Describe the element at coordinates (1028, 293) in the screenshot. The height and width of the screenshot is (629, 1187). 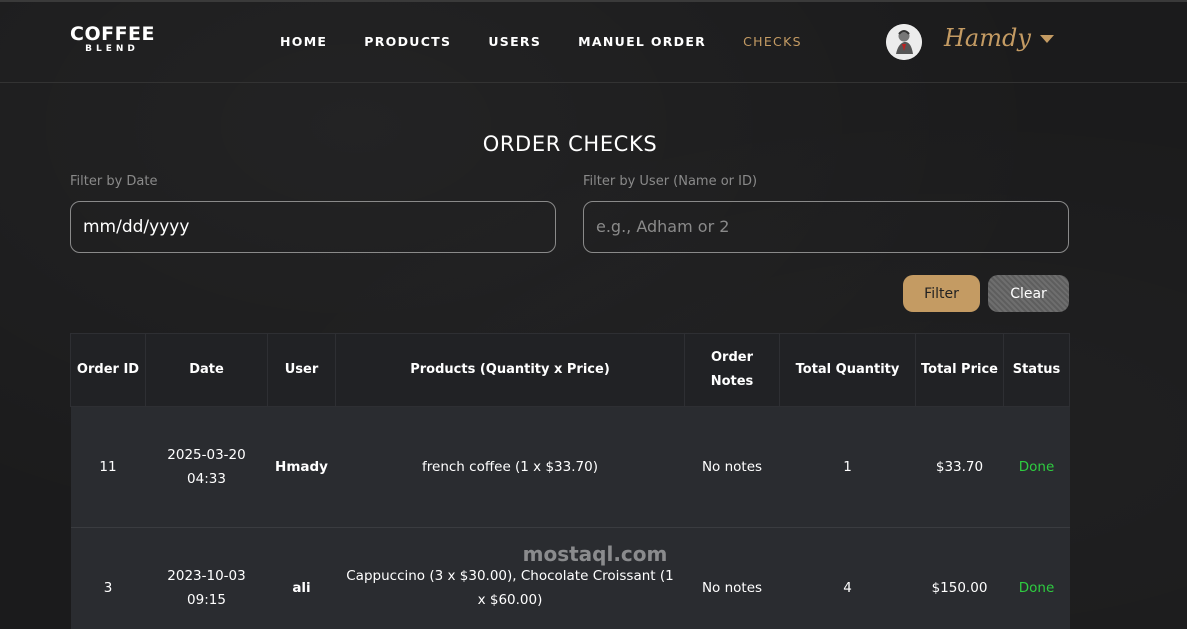
I see `clear-button: Clear` at that location.